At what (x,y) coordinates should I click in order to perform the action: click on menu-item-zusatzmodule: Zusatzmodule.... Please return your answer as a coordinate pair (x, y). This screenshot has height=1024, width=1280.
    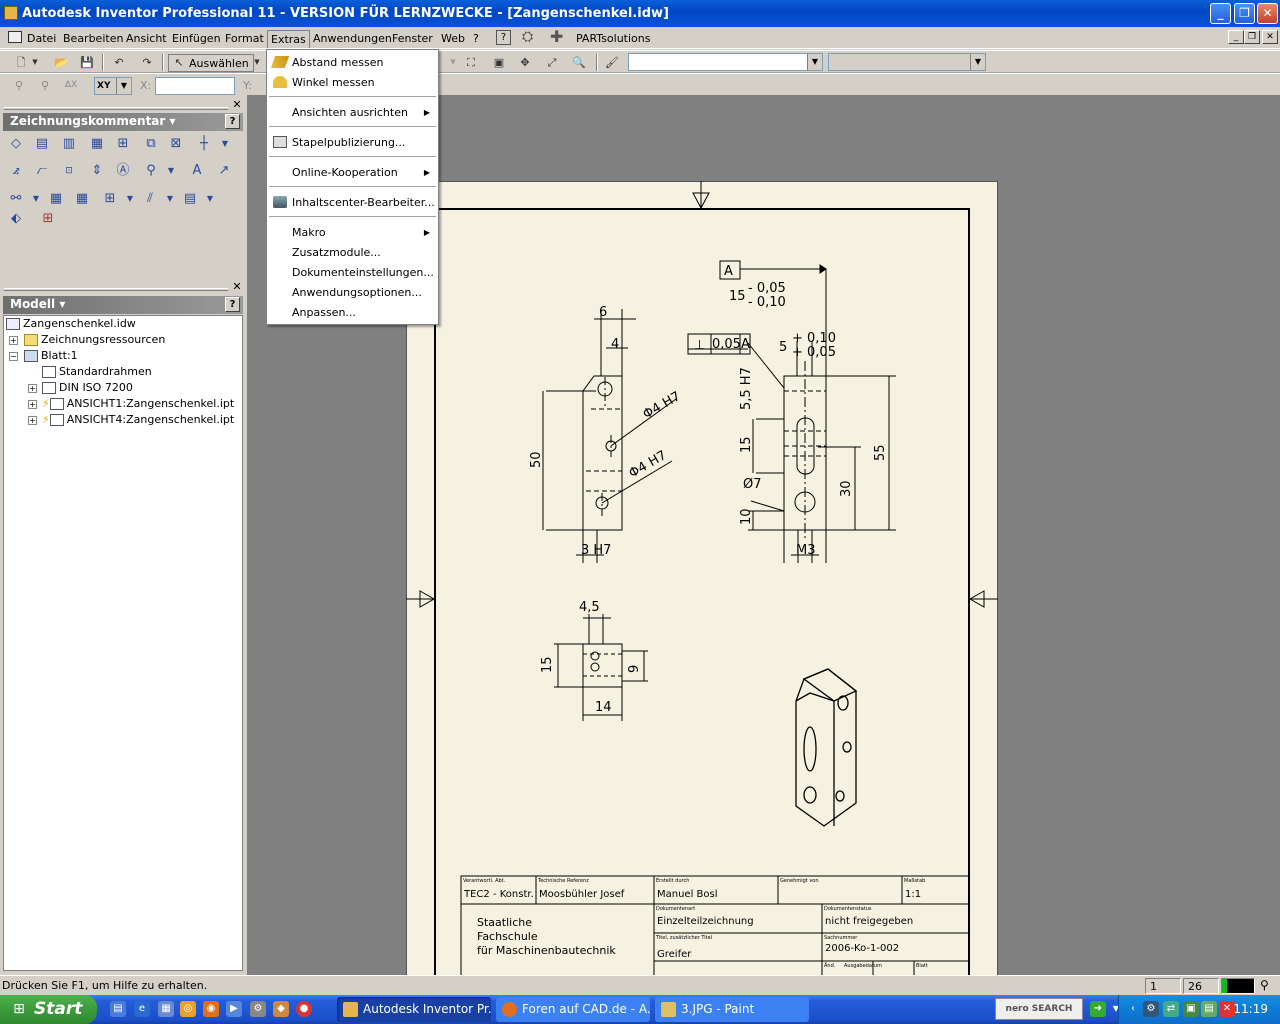
    Looking at the image, I should click on (336, 252).